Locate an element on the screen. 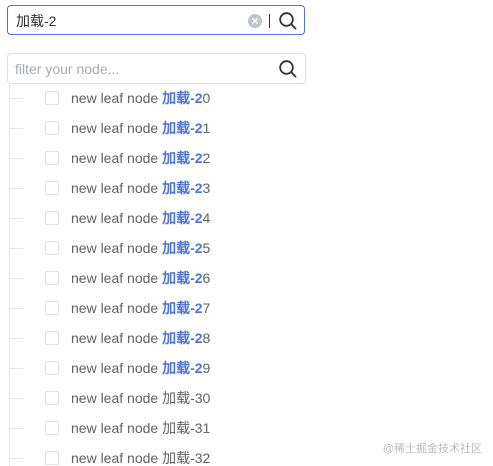 The width and height of the screenshot is (493, 466). tree-node: new leaf node 加载-20 is located at coordinates (160, 99).